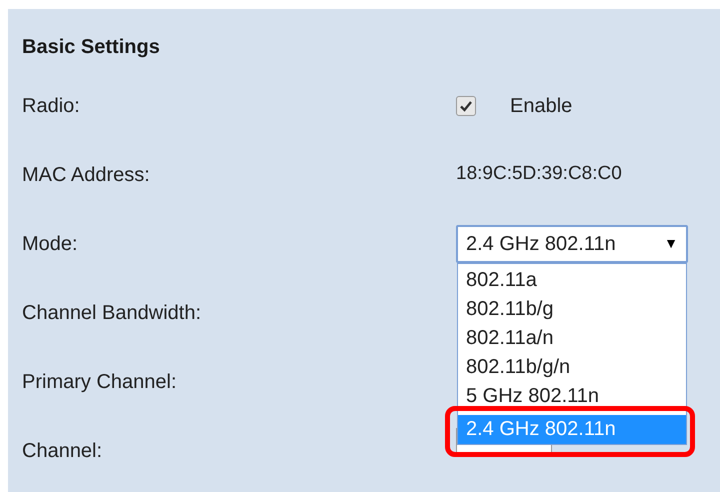  Describe the element at coordinates (541, 106) in the screenshot. I see `checkbox-label: Enable` at that location.